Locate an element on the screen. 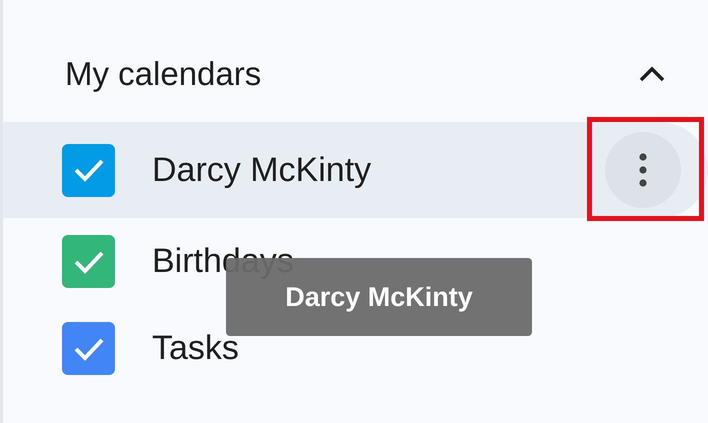  checkmark-icon is located at coordinates (88, 170).